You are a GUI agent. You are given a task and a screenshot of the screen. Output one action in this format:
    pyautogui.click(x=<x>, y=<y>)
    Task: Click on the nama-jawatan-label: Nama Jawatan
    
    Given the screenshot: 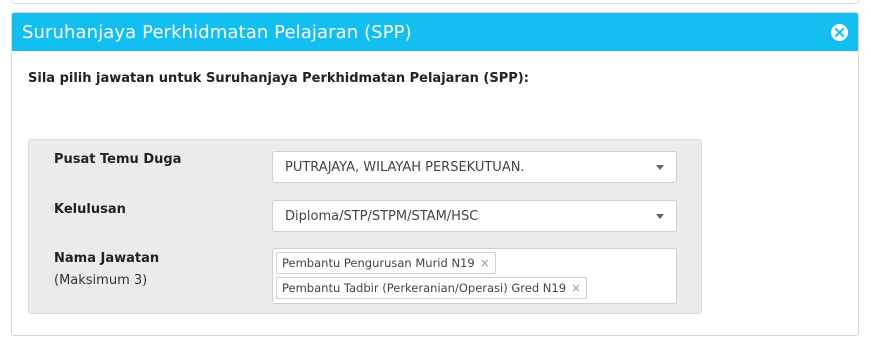 What is the action you would take?
    pyautogui.click(x=107, y=258)
    